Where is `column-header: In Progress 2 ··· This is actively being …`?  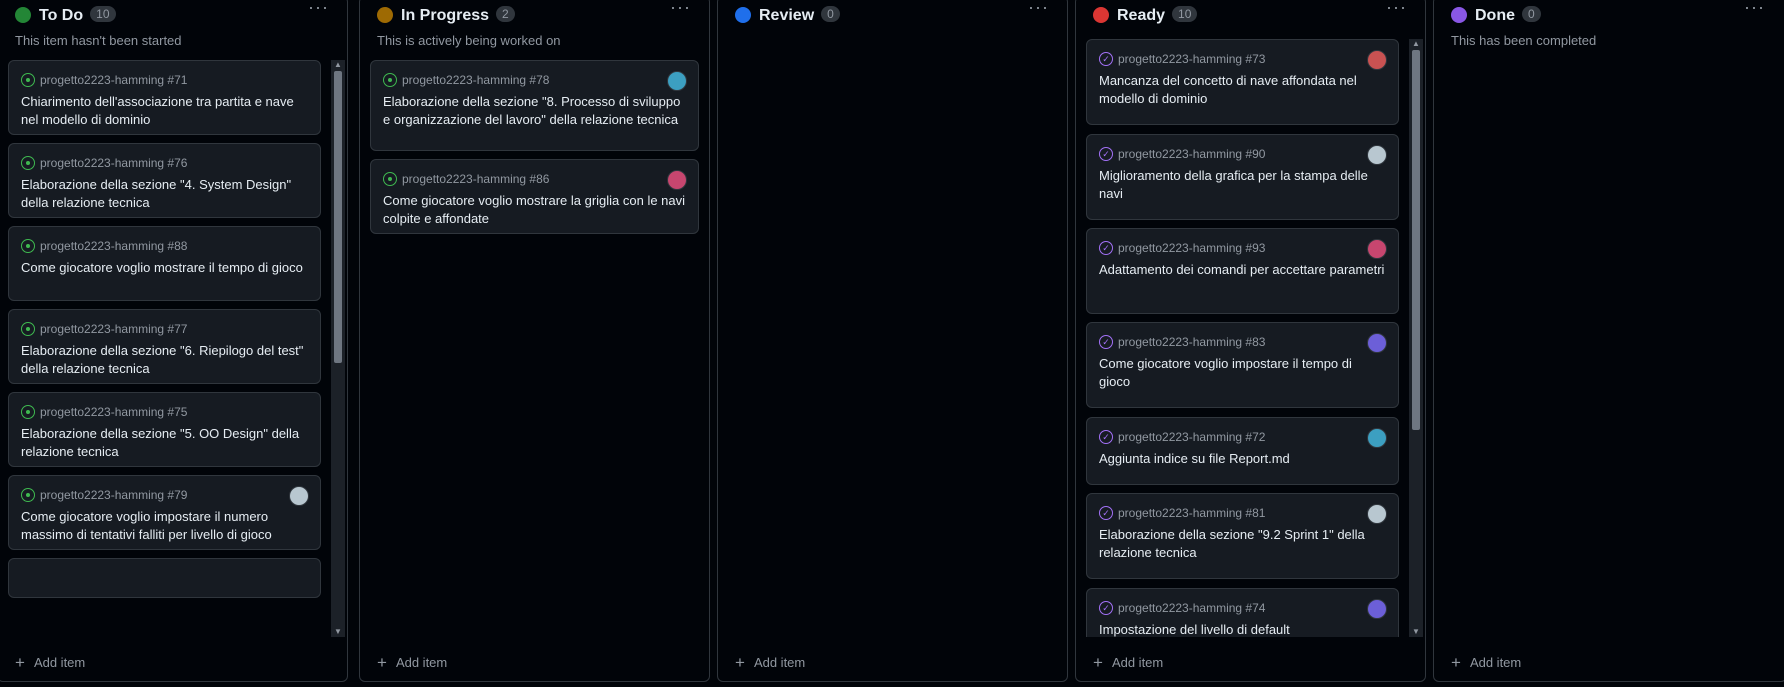
column-header: In Progress 2 ··· This is actively being … is located at coordinates (534, 28).